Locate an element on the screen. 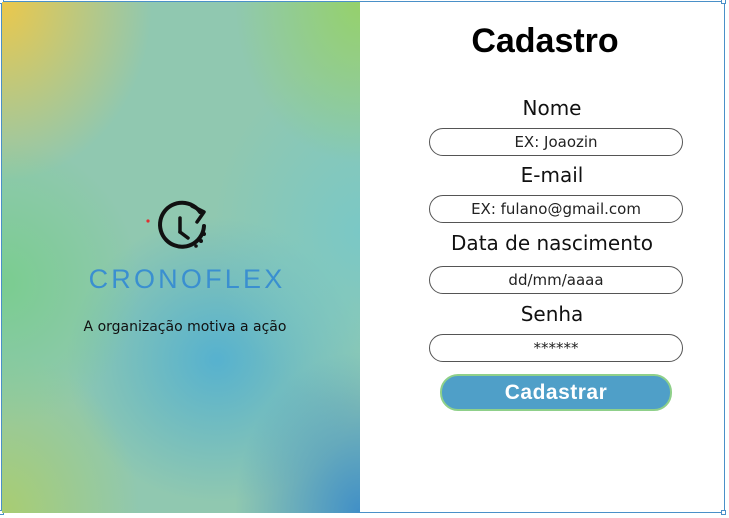  name-input is located at coordinates (556, 142).